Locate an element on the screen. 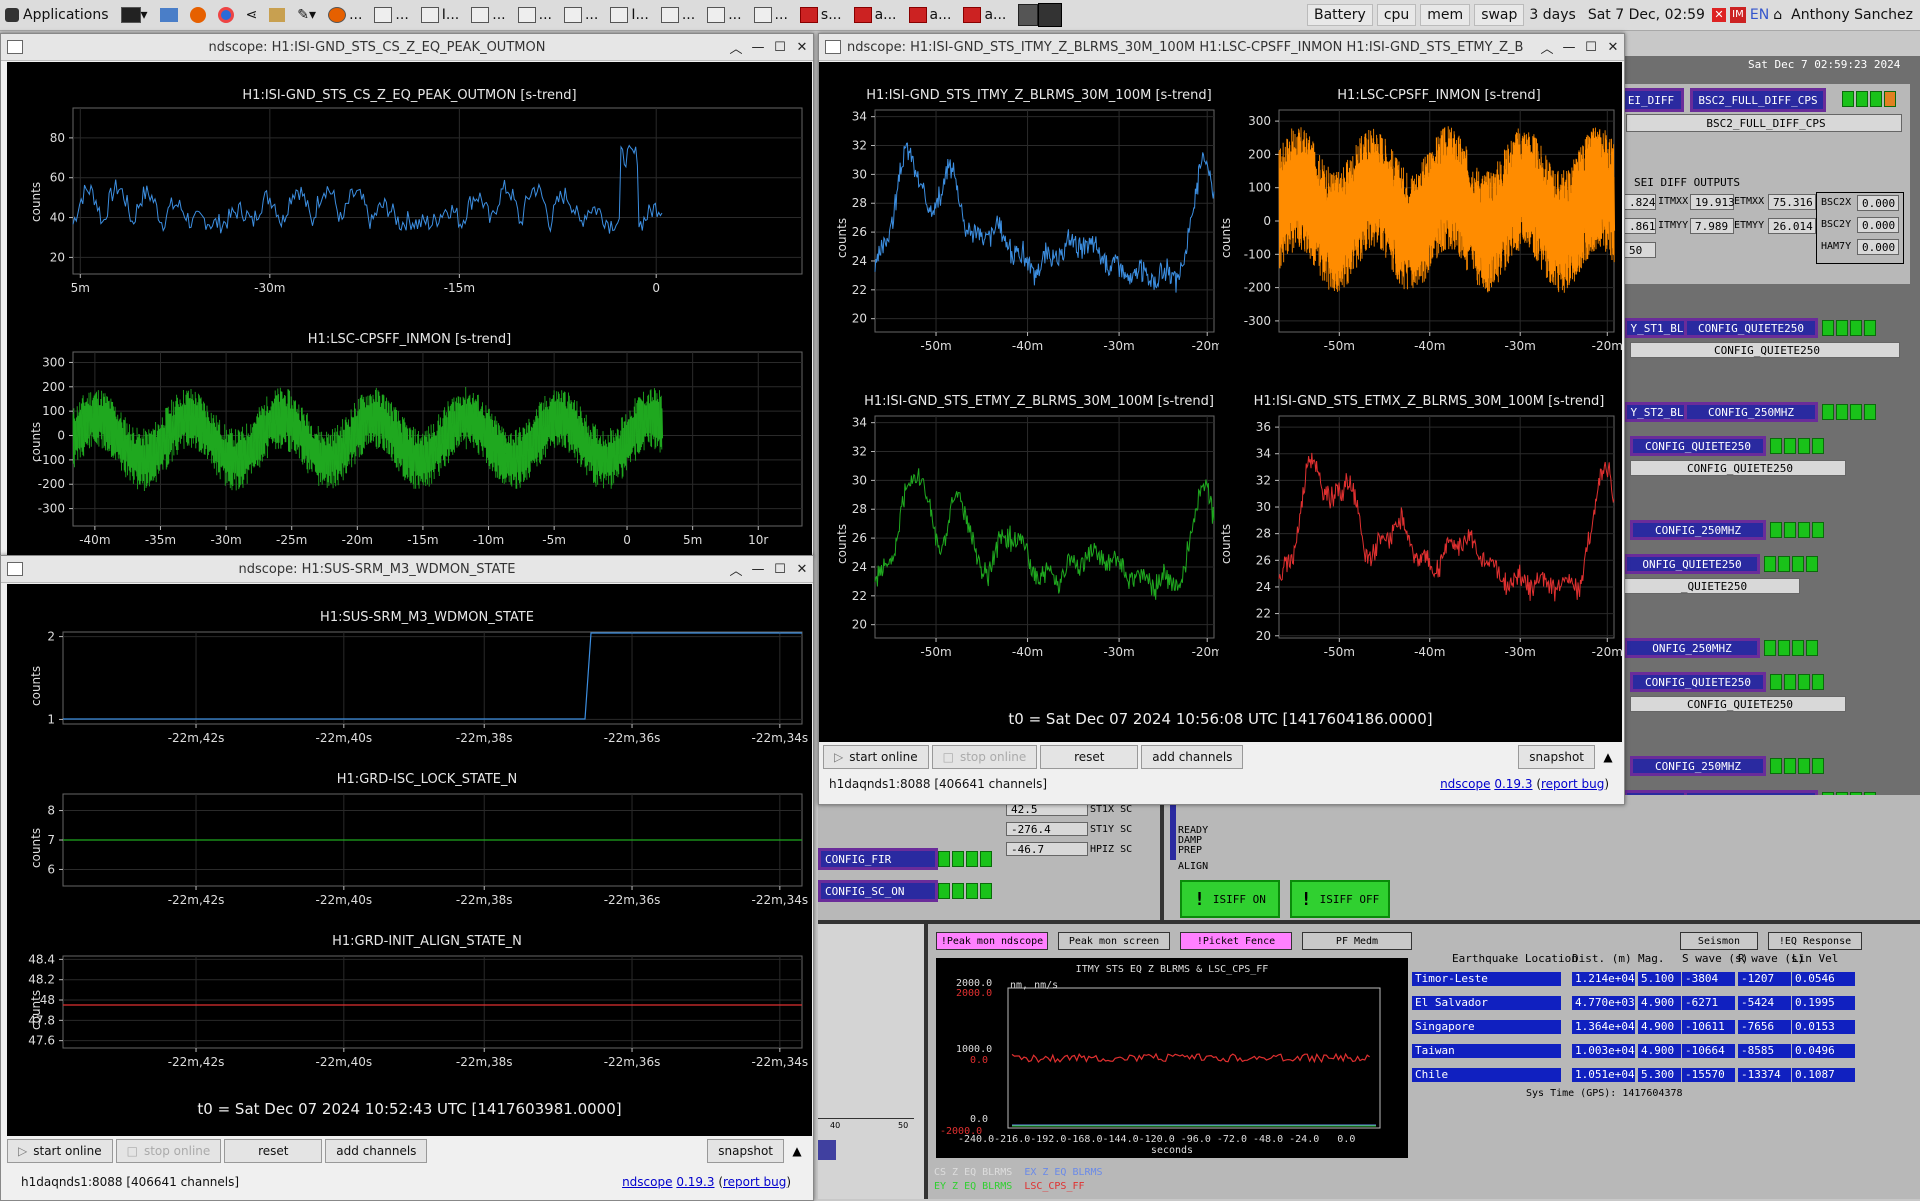  config-item: ONFIG_QUIETE250 is located at coordinates (1692, 564).